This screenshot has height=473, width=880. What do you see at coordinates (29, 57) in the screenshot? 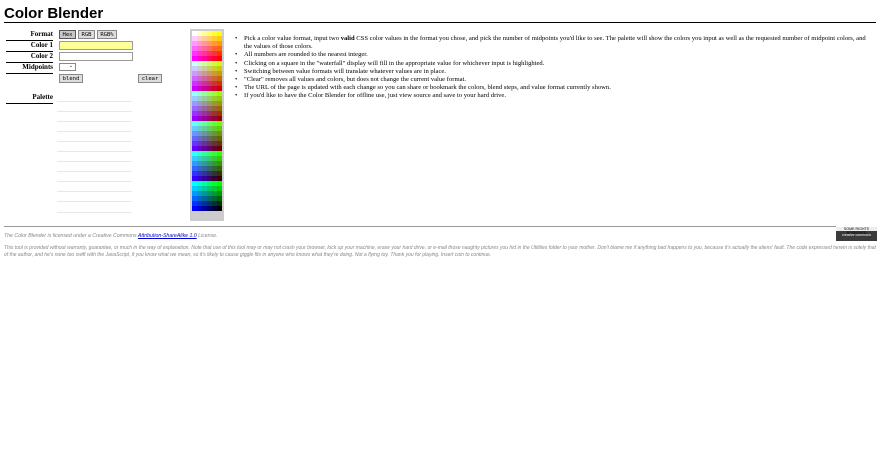
I see `color2-label: Color 2` at bounding box center [29, 57].